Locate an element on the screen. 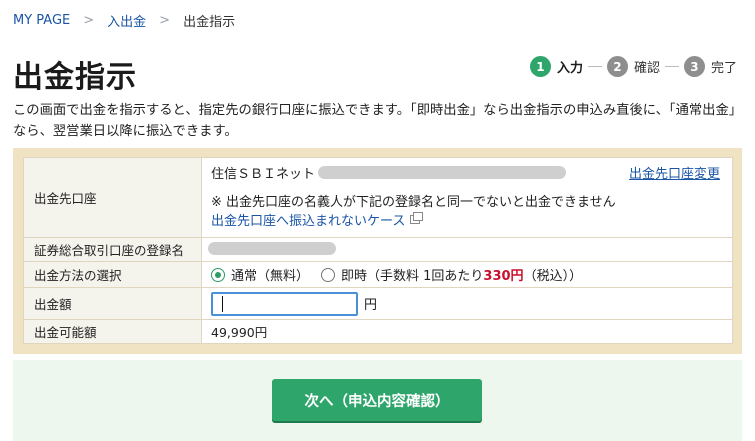 This screenshot has width=755, height=441. destination-account: 住信ＳＢＩネット is located at coordinates (389, 172).